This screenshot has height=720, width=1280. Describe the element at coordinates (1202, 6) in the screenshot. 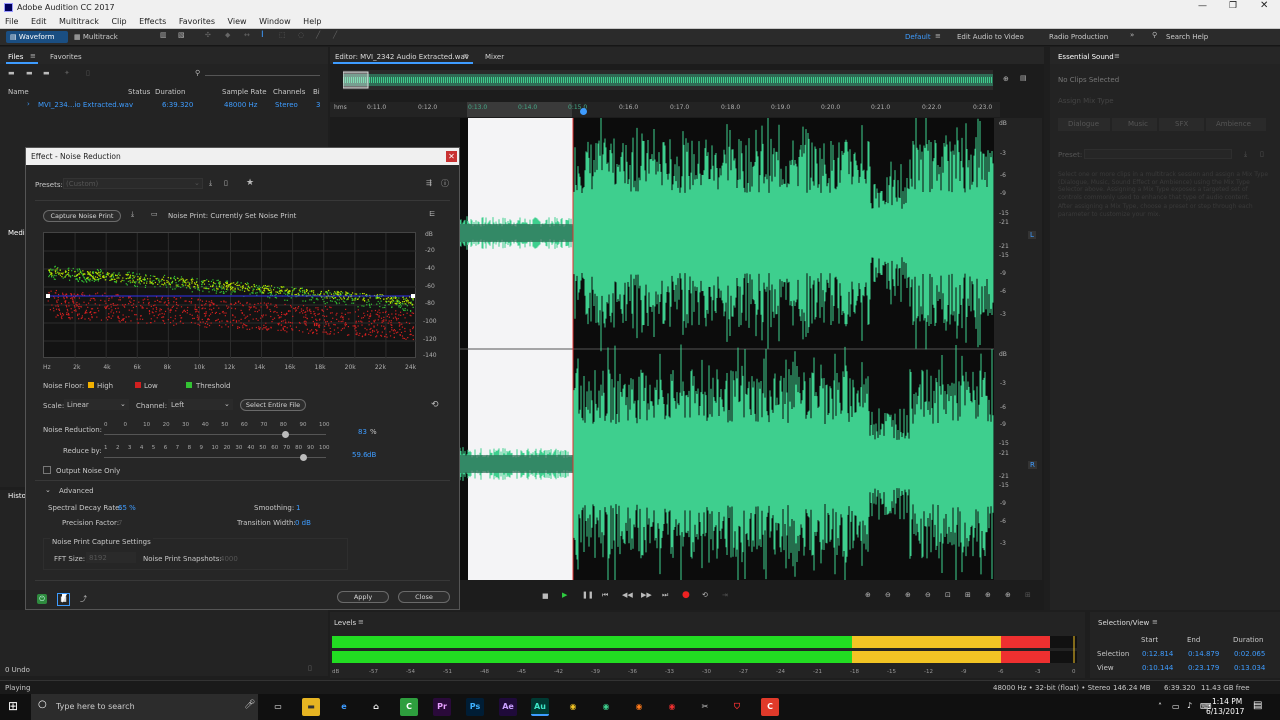

I see `minimize-button: —` at that location.